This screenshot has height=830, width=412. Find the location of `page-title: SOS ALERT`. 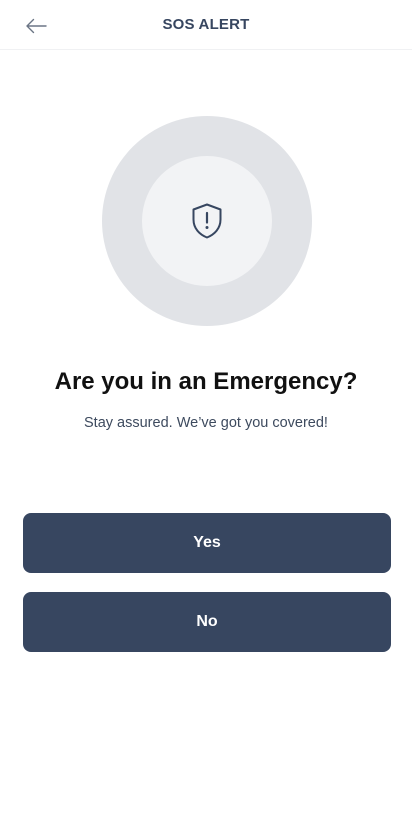

page-title: SOS ALERT is located at coordinates (206, 24).